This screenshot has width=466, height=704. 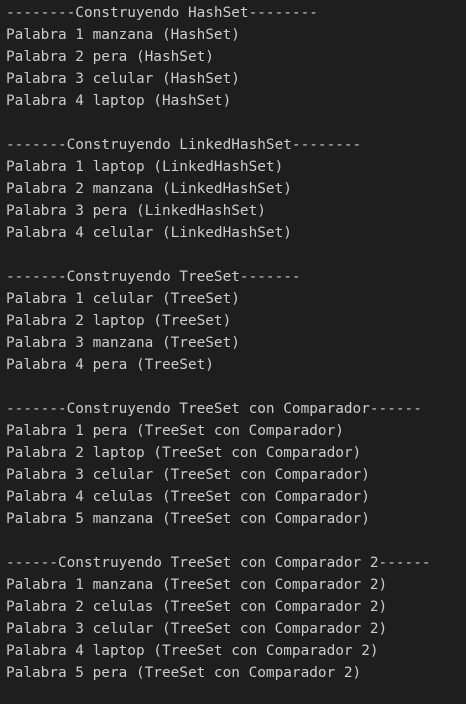 What do you see at coordinates (162, 13) in the screenshot?
I see `section-header-hashset: --------Construyendo HashSet--------` at bounding box center [162, 13].